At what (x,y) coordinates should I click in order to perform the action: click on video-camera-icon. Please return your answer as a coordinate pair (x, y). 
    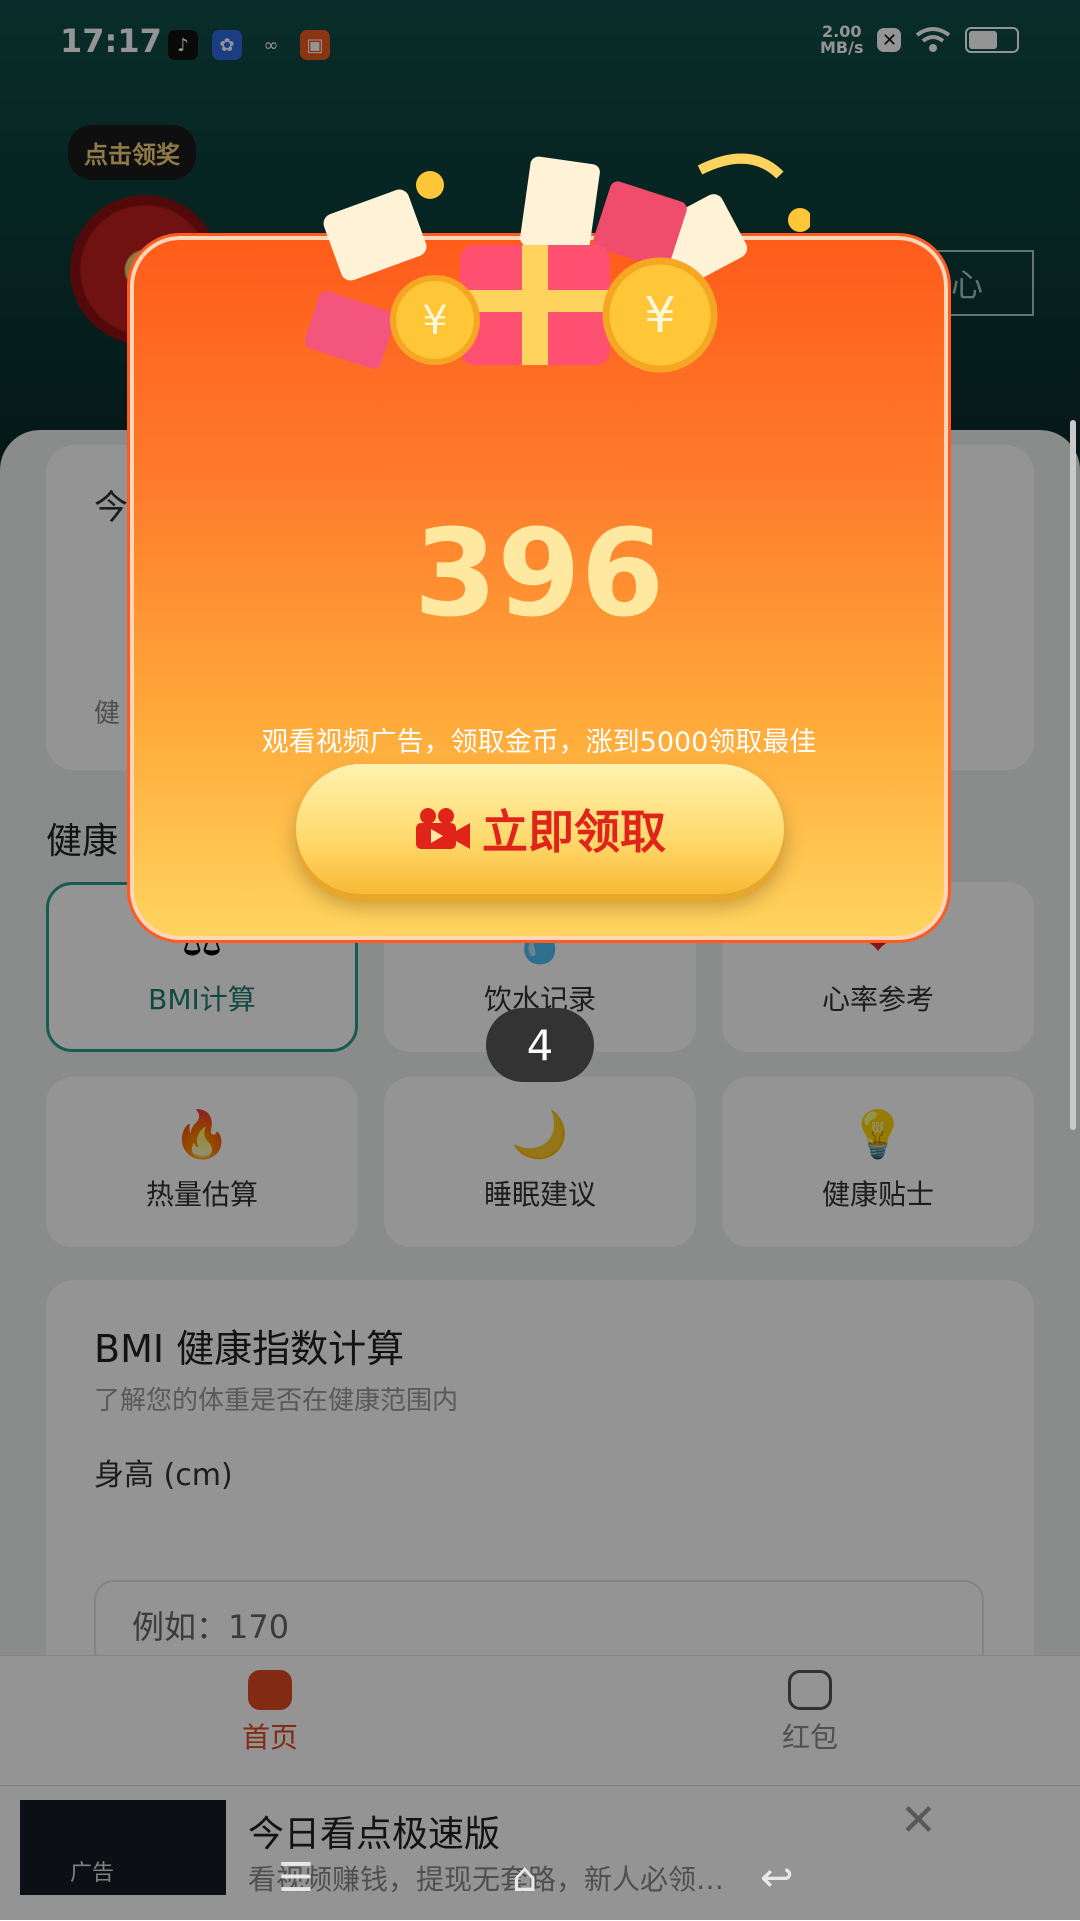
    Looking at the image, I should click on (443, 828).